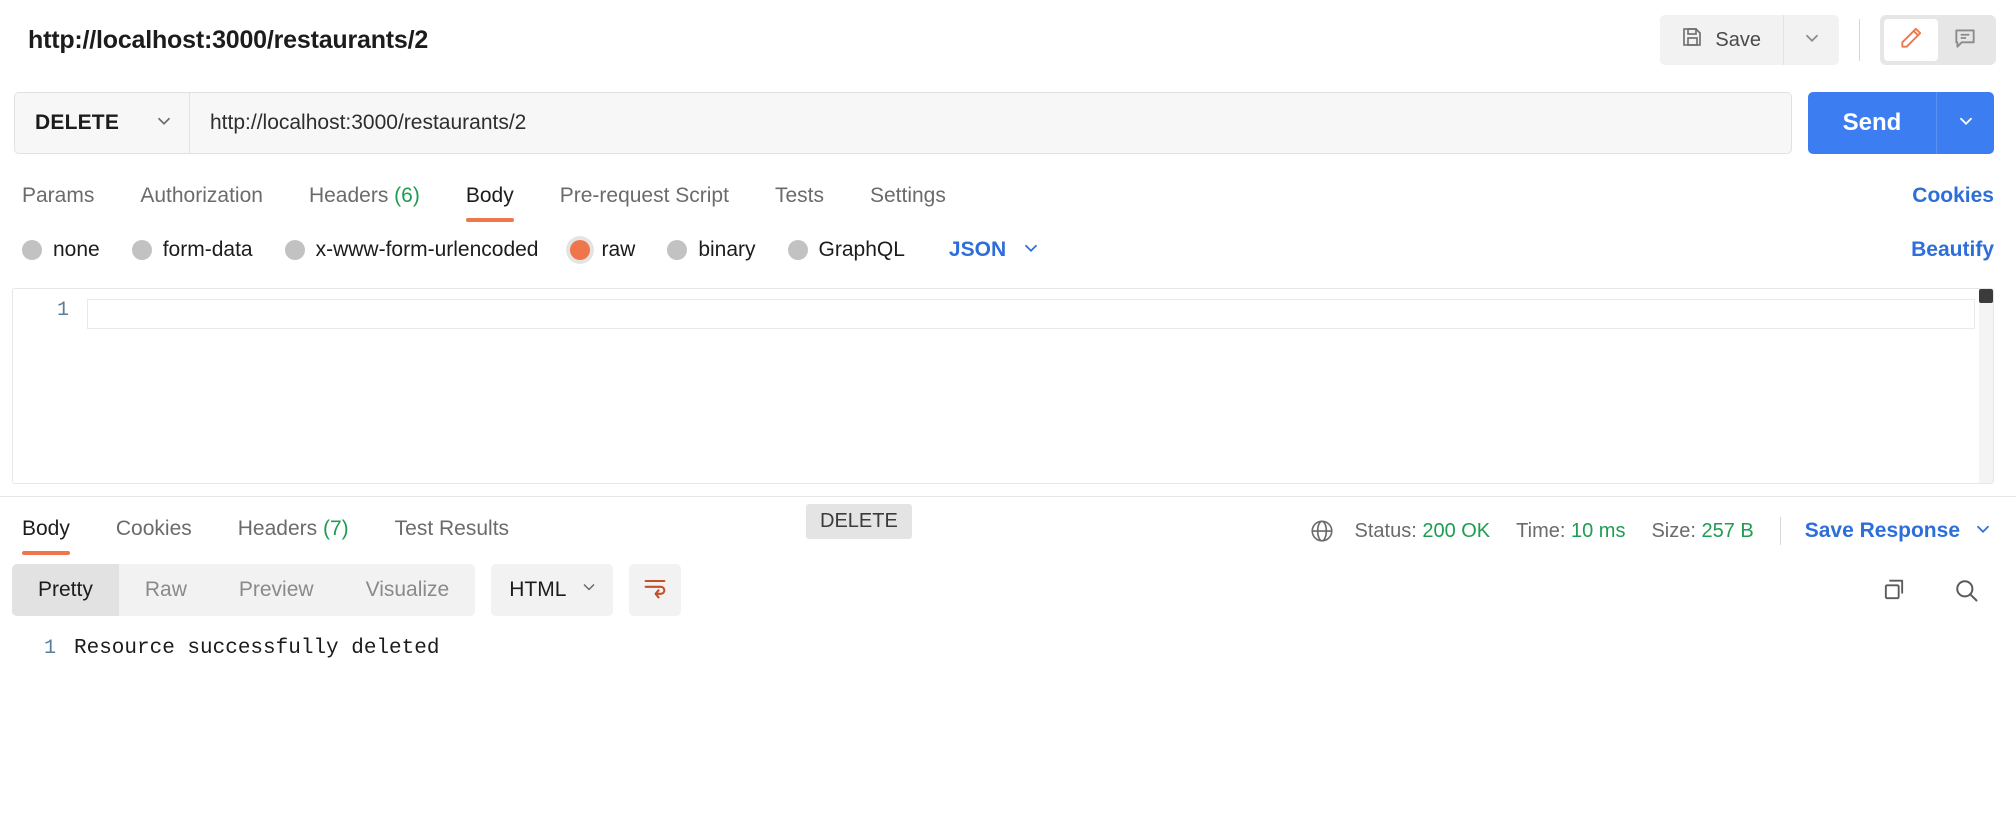 The height and width of the screenshot is (834, 2016). Describe the element at coordinates (201, 195) in the screenshot. I see `tab-label: Authorization` at that location.